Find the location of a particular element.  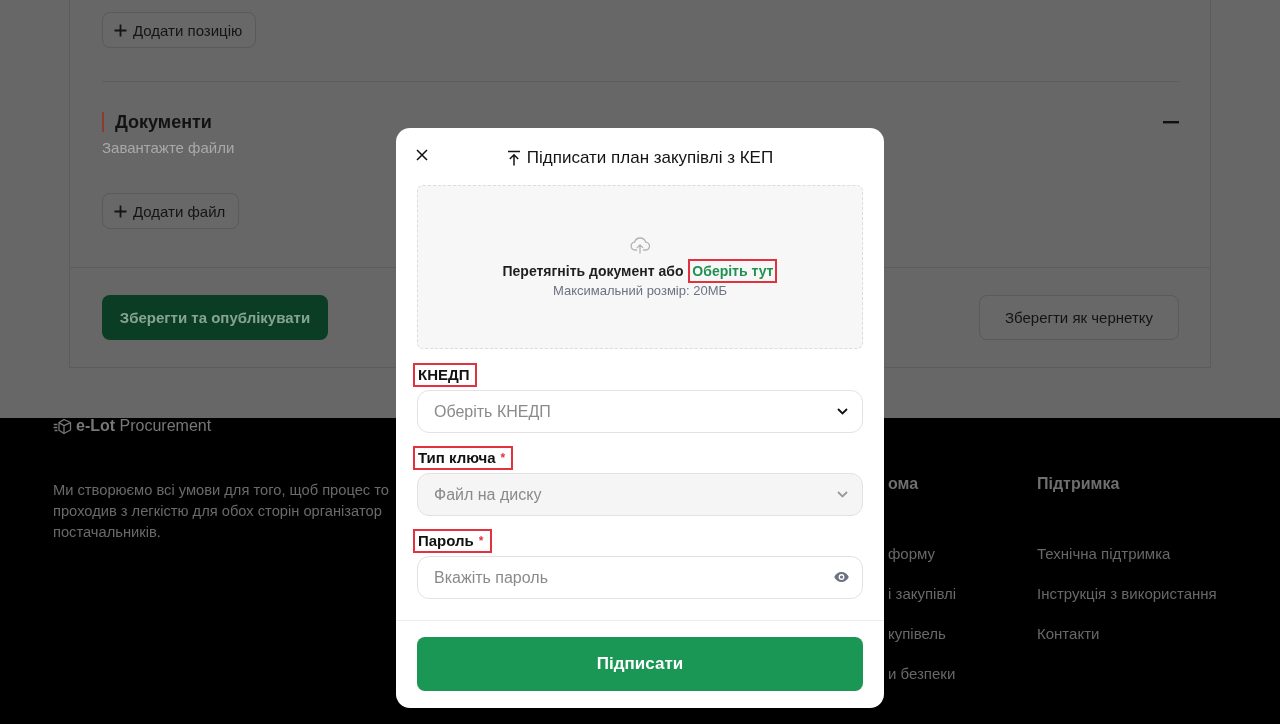

select-field: Оберіть КНЕДП is located at coordinates (640, 411).